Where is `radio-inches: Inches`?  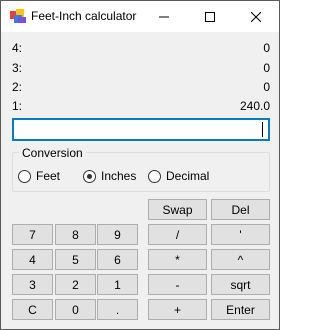 radio-inches: Inches is located at coordinates (109, 176).